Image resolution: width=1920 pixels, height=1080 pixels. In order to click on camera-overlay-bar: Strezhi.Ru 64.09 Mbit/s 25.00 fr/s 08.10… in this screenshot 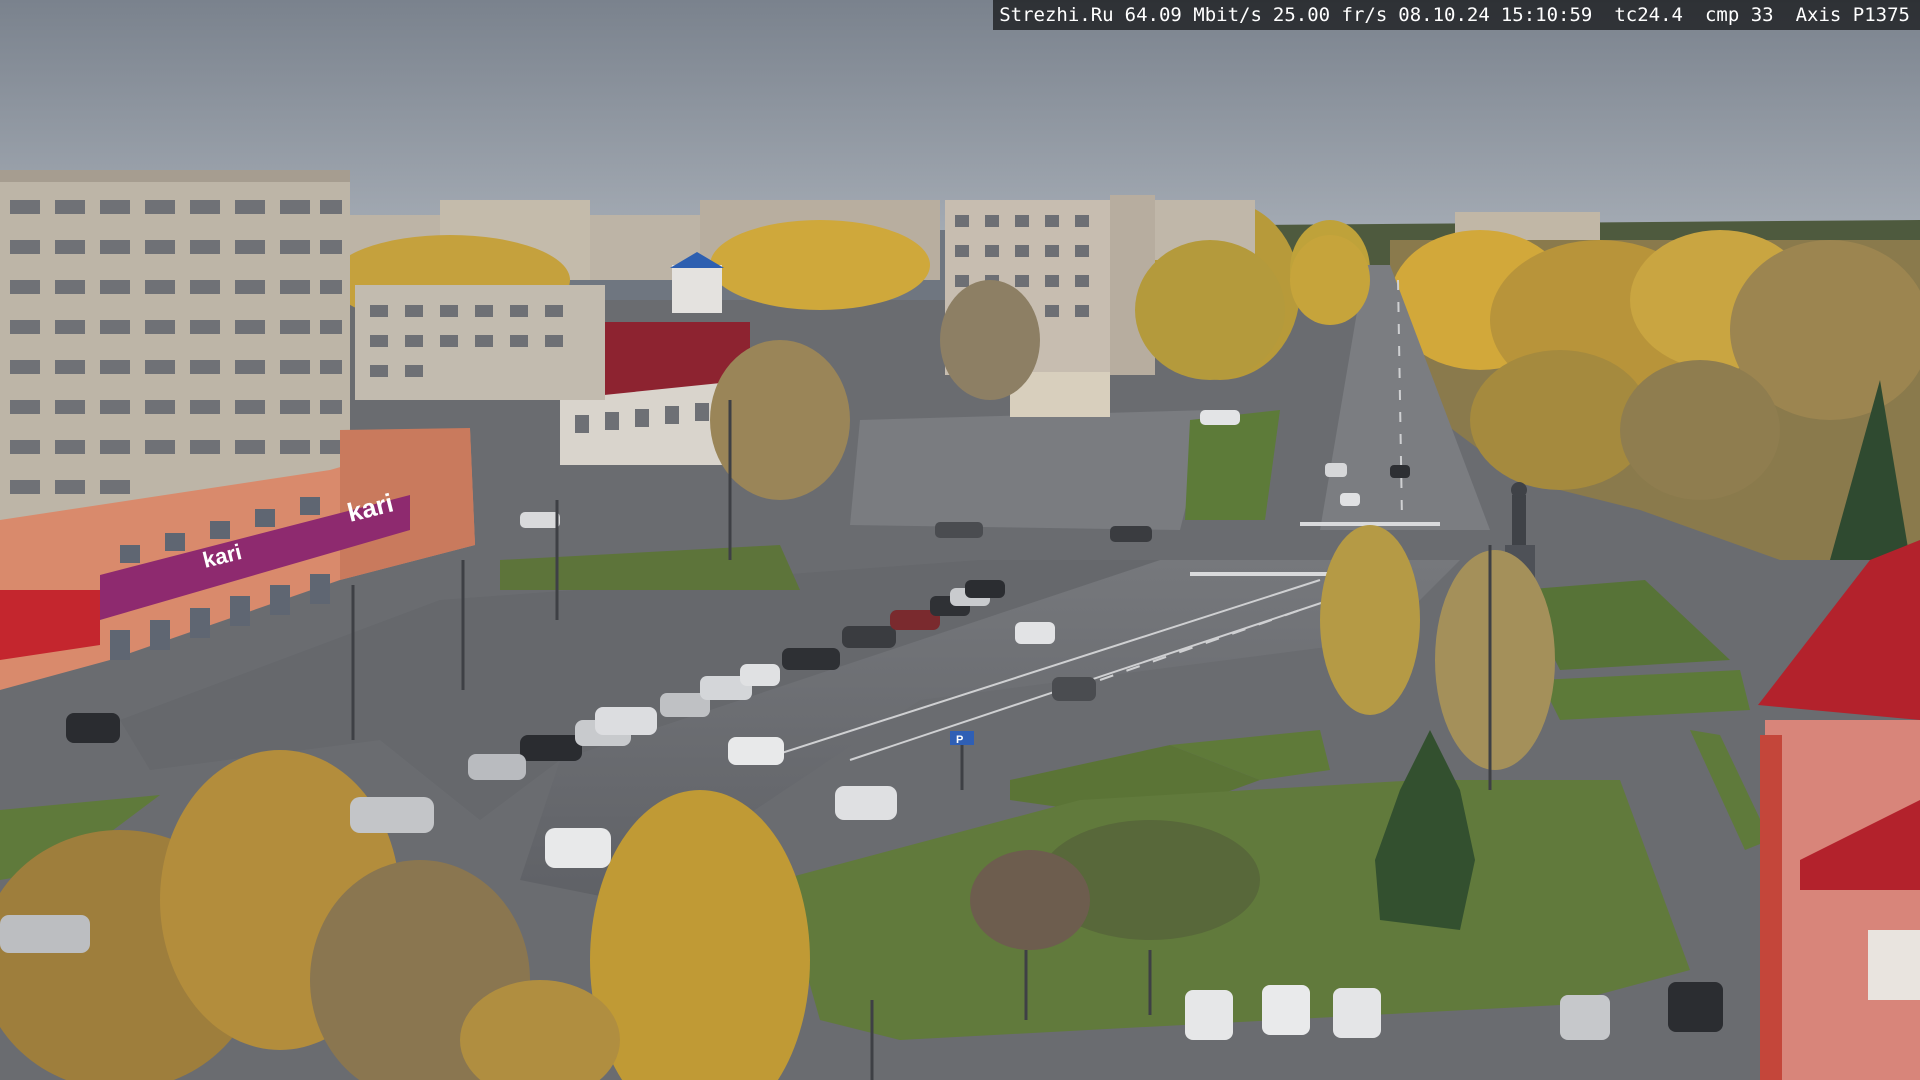, I will do `click(1456, 15)`.